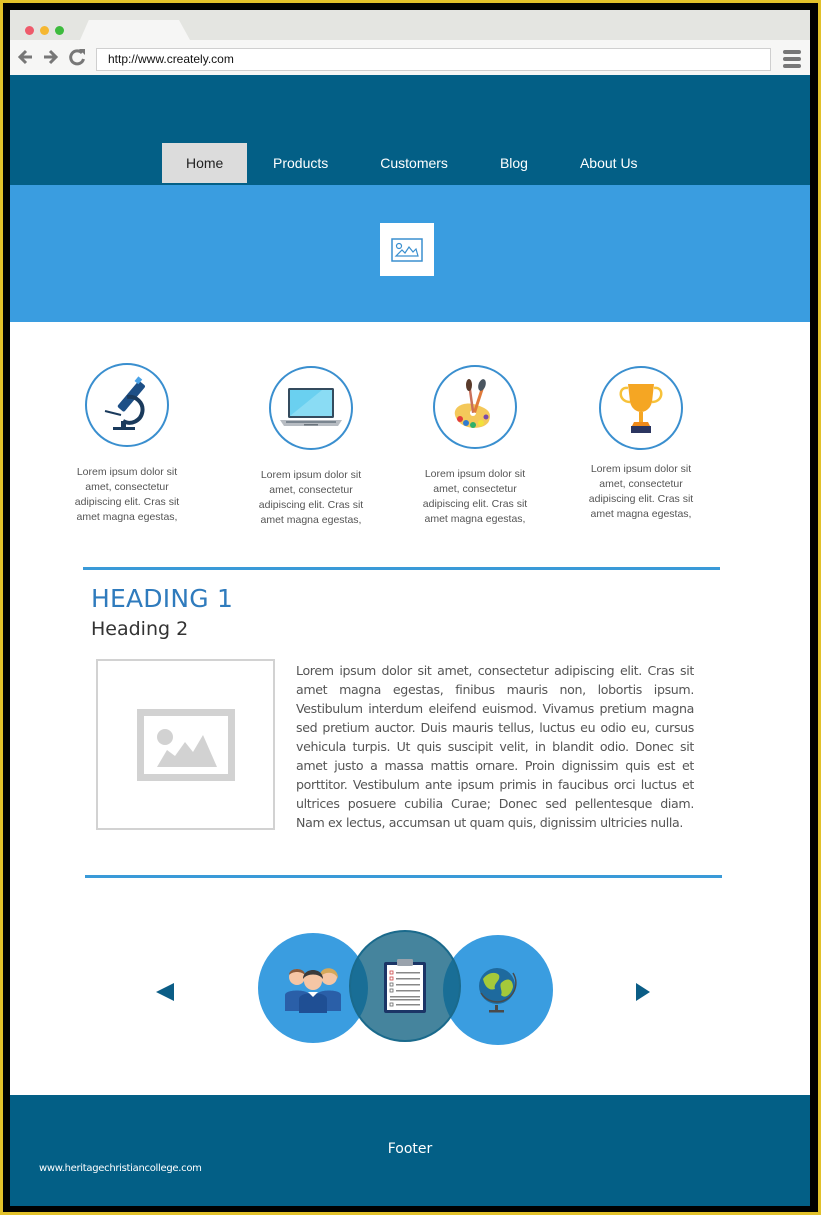  Describe the element at coordinates (135, 30) in the screenshot. I see `browser-tab` at that location.